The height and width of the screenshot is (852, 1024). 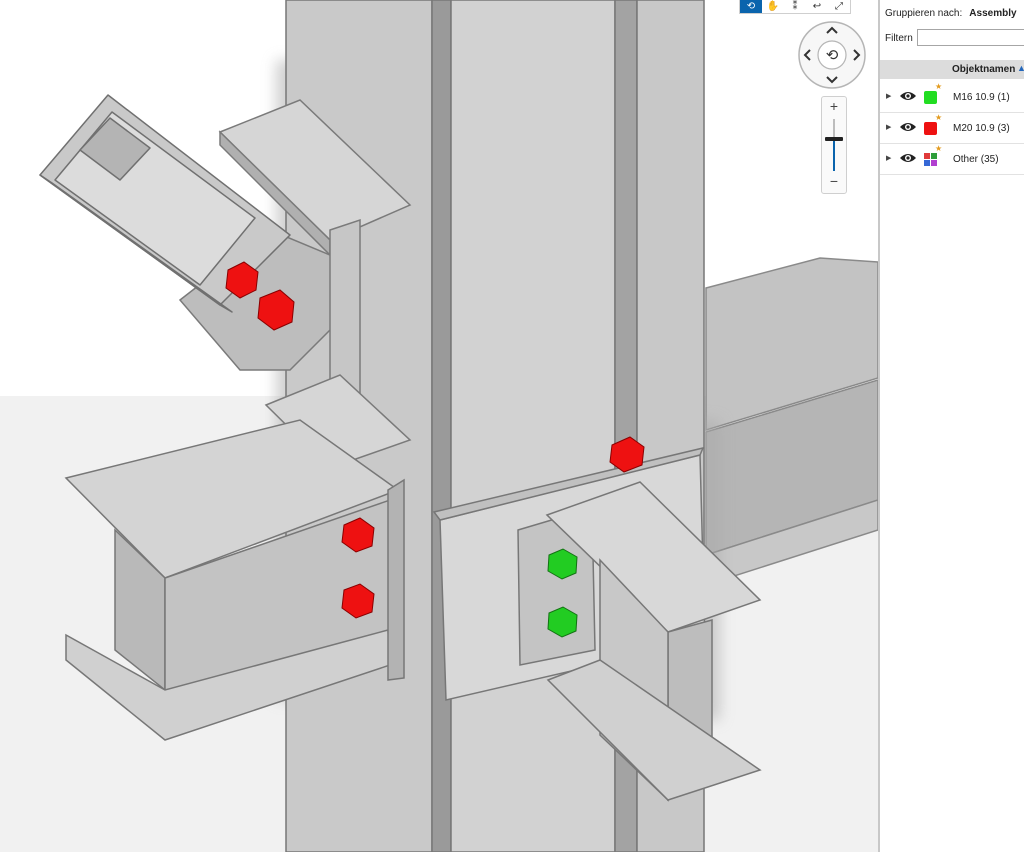 I want to click on undo-view-icon: ↩, so click(x=817, y=6).